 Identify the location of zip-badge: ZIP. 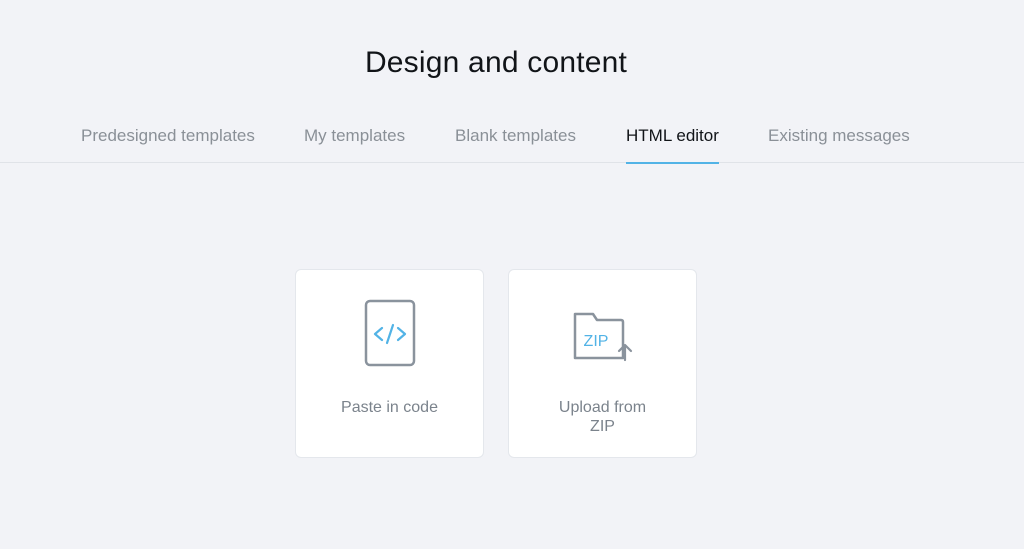
(595, 341).